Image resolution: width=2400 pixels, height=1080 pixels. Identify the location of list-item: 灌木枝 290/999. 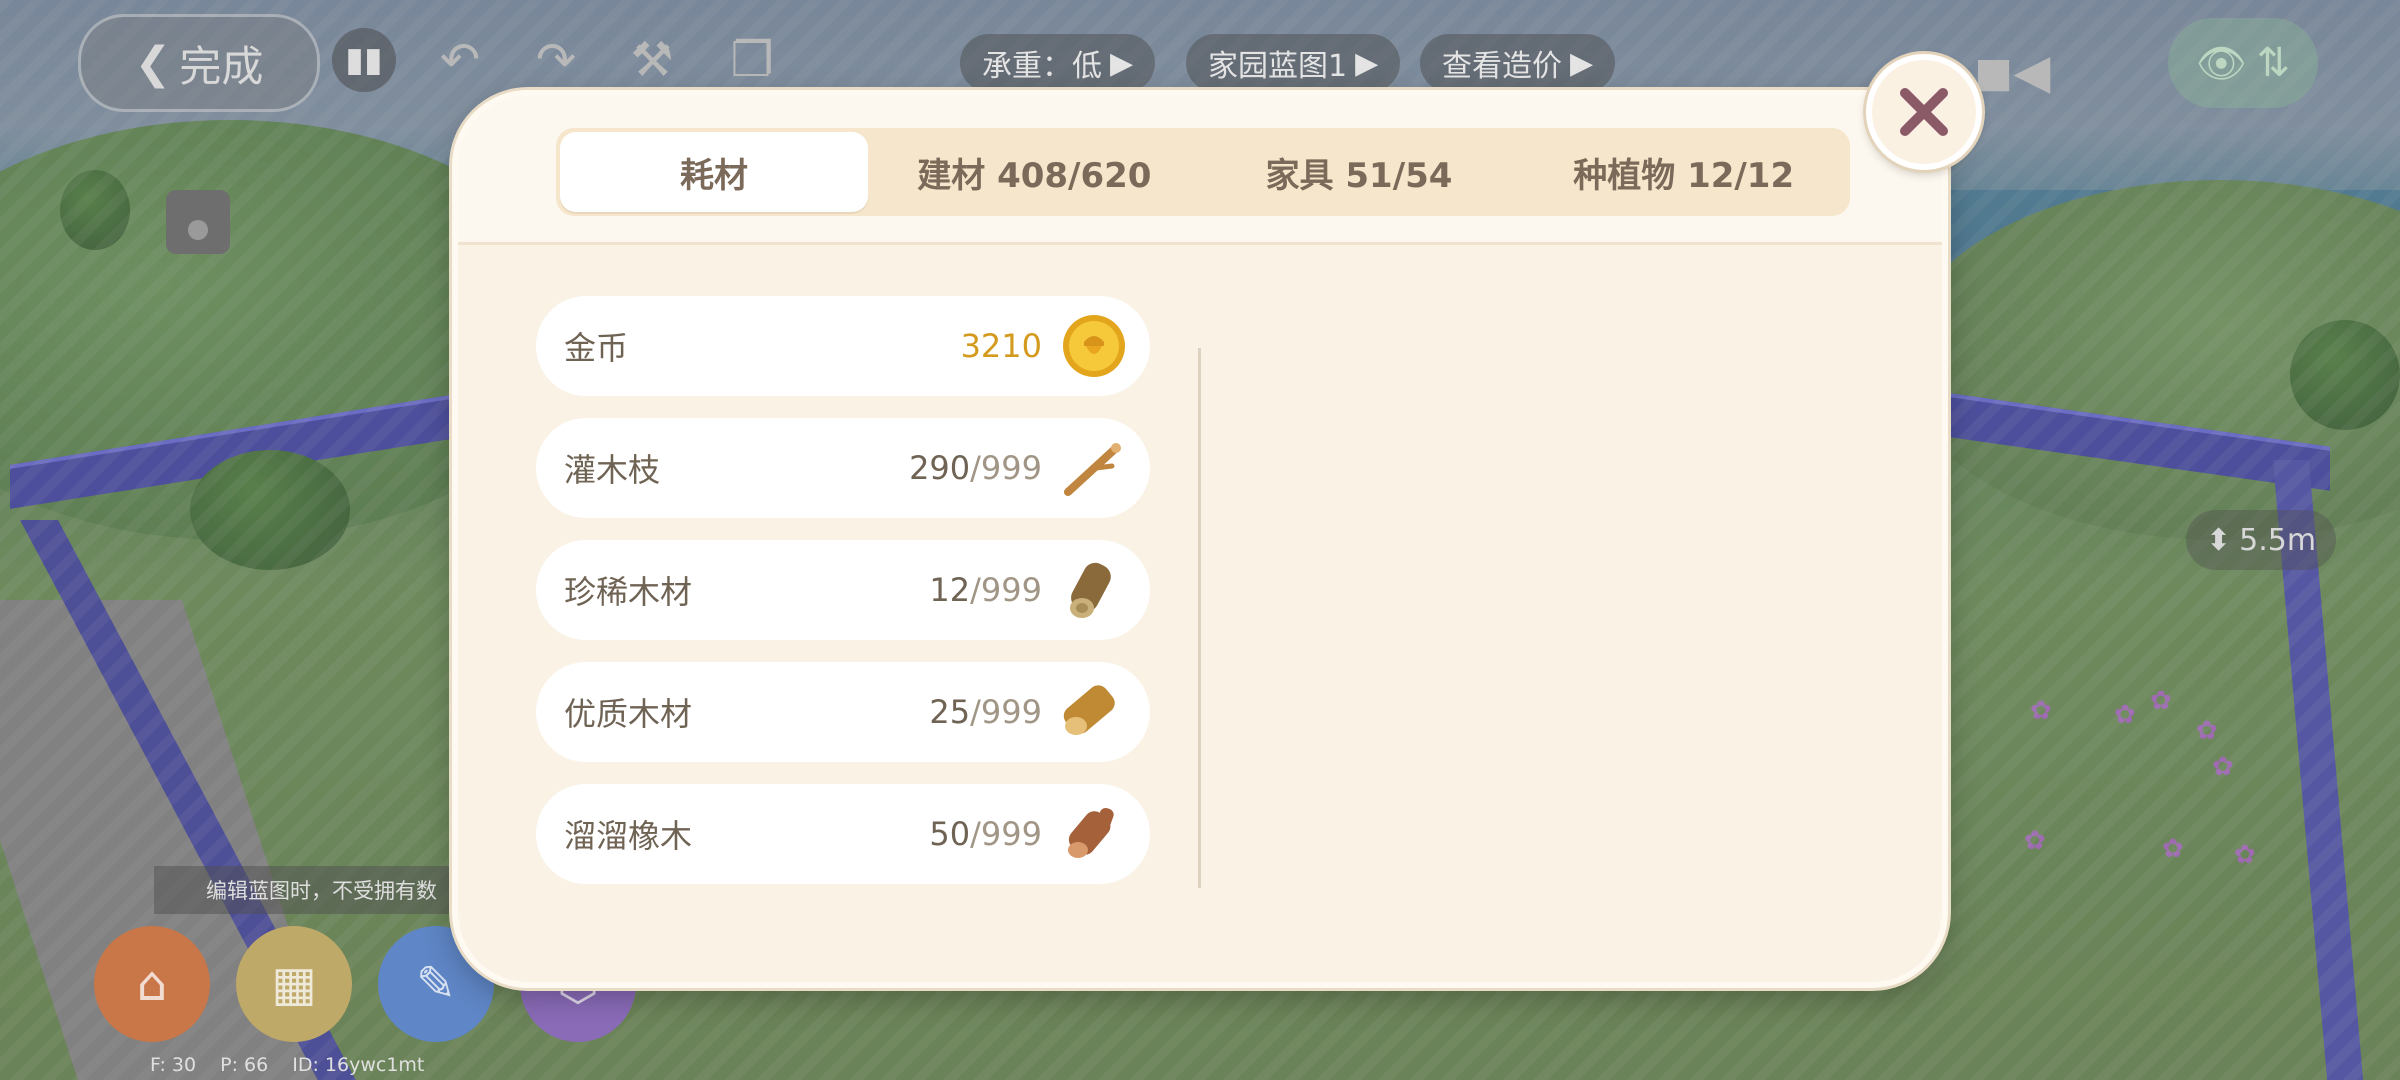
(843, 468).